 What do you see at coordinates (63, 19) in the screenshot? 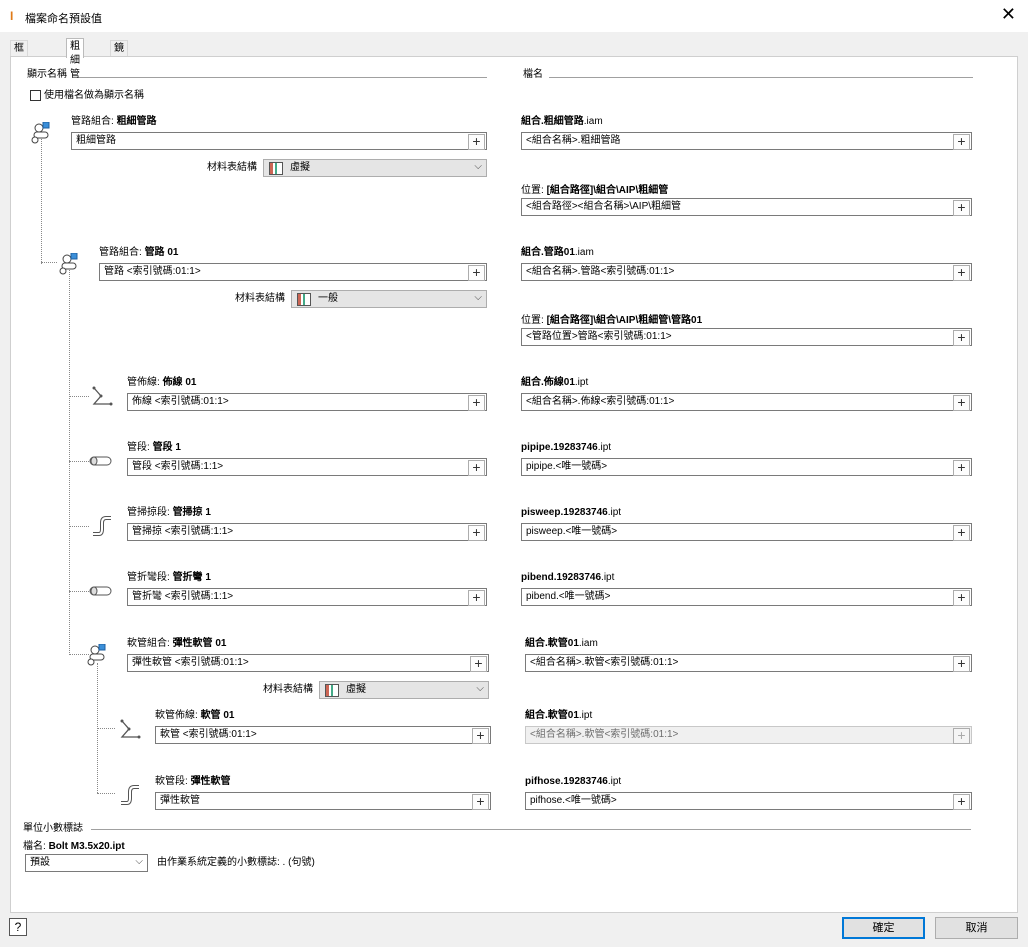
I see `window-title: 檔案命名預設值` at bounding box center [63, 19].